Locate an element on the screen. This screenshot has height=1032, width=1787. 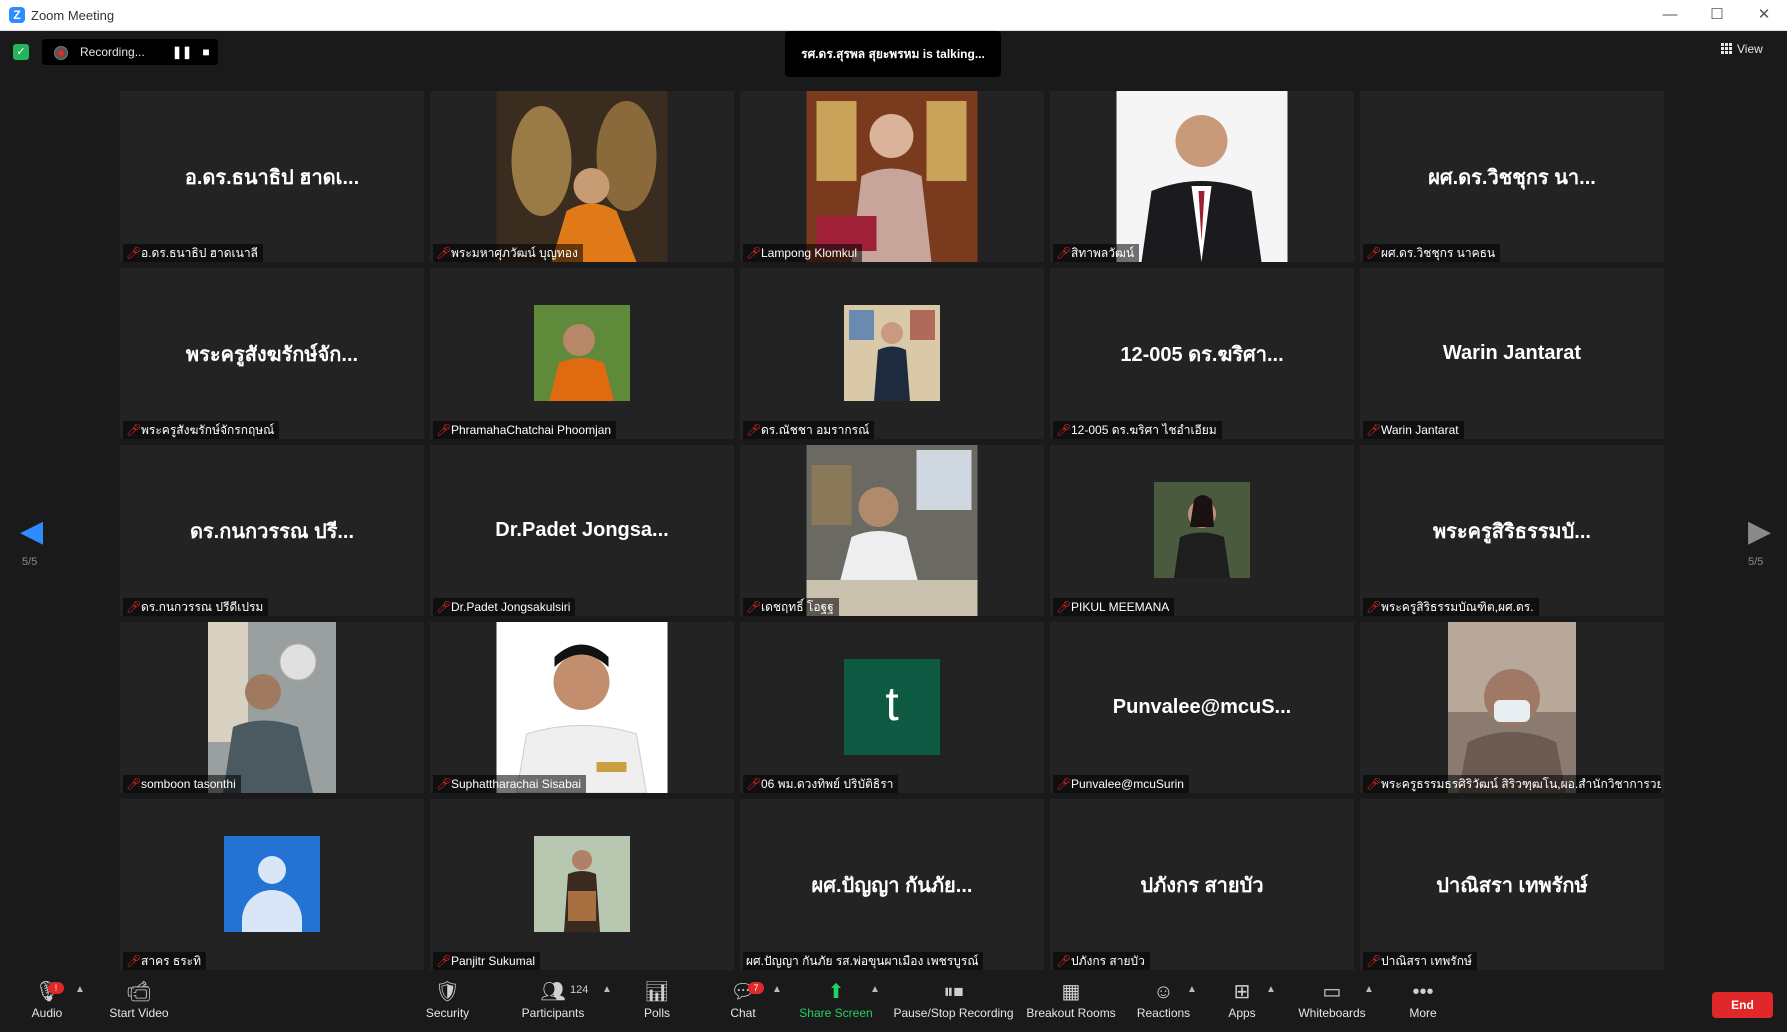
participant-tile: 🎤︎เดชฤทธิ์ โอฐฐ is located at coordinates (892, 530).